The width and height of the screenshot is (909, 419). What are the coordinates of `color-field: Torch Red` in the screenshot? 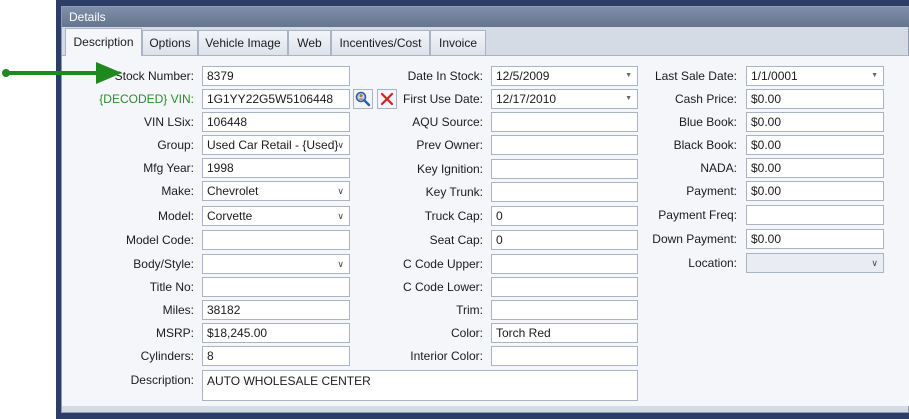 It's located at (564, 333).